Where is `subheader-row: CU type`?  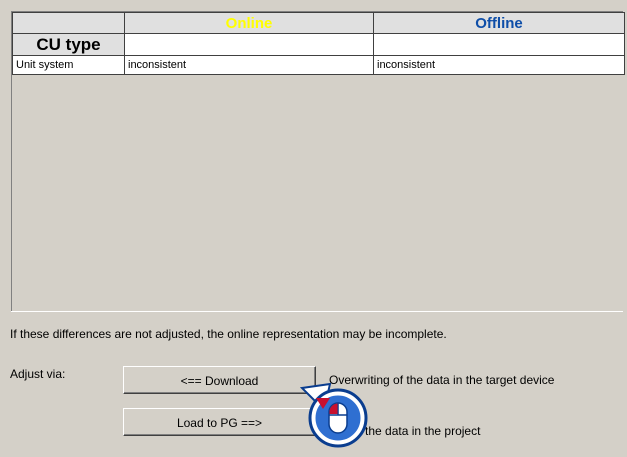
subheader-row: CU type is located at coordinates (318, 44).